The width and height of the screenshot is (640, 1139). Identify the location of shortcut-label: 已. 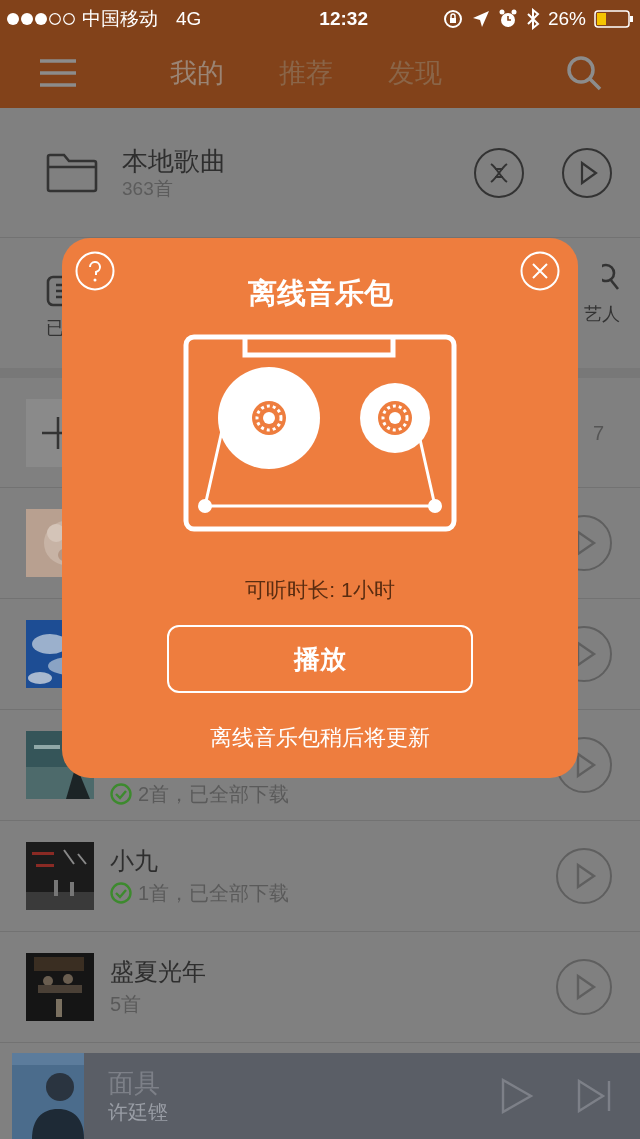
(55, 328).